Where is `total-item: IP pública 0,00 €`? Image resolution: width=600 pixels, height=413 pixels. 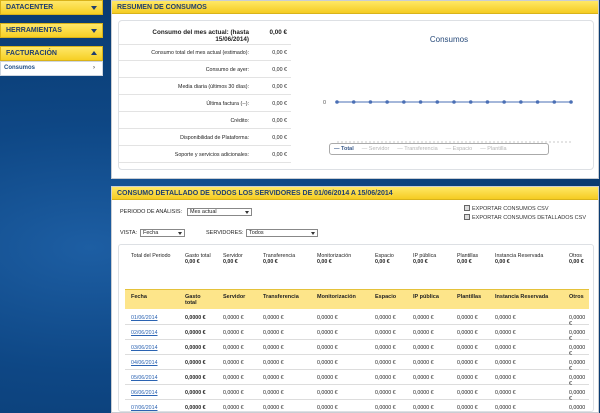 total-item: IP pública 0,00 € is located at coordinates (424, 259).